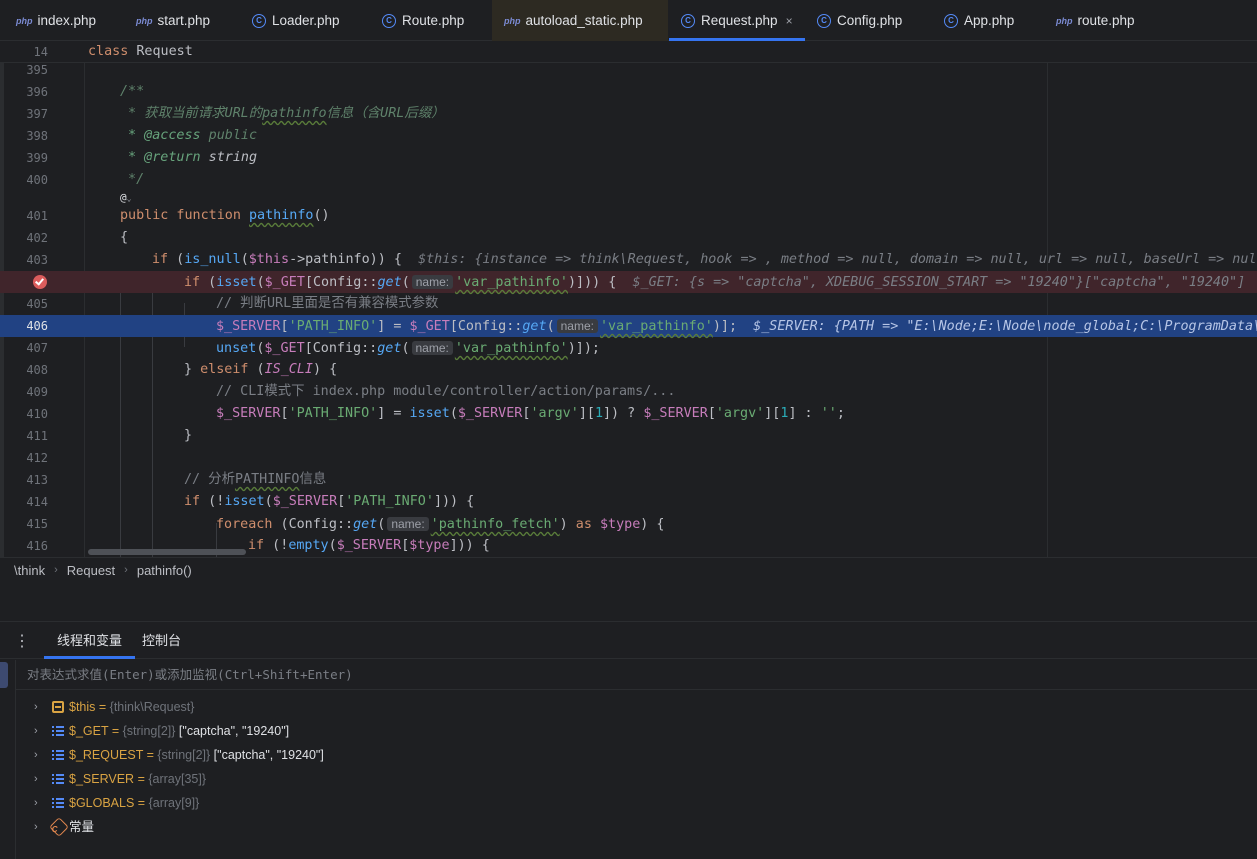  What do you see at coordinates (636, 827) in the screenshot?
I see `variable-row: › 常量` at bounding box center [636, 827].